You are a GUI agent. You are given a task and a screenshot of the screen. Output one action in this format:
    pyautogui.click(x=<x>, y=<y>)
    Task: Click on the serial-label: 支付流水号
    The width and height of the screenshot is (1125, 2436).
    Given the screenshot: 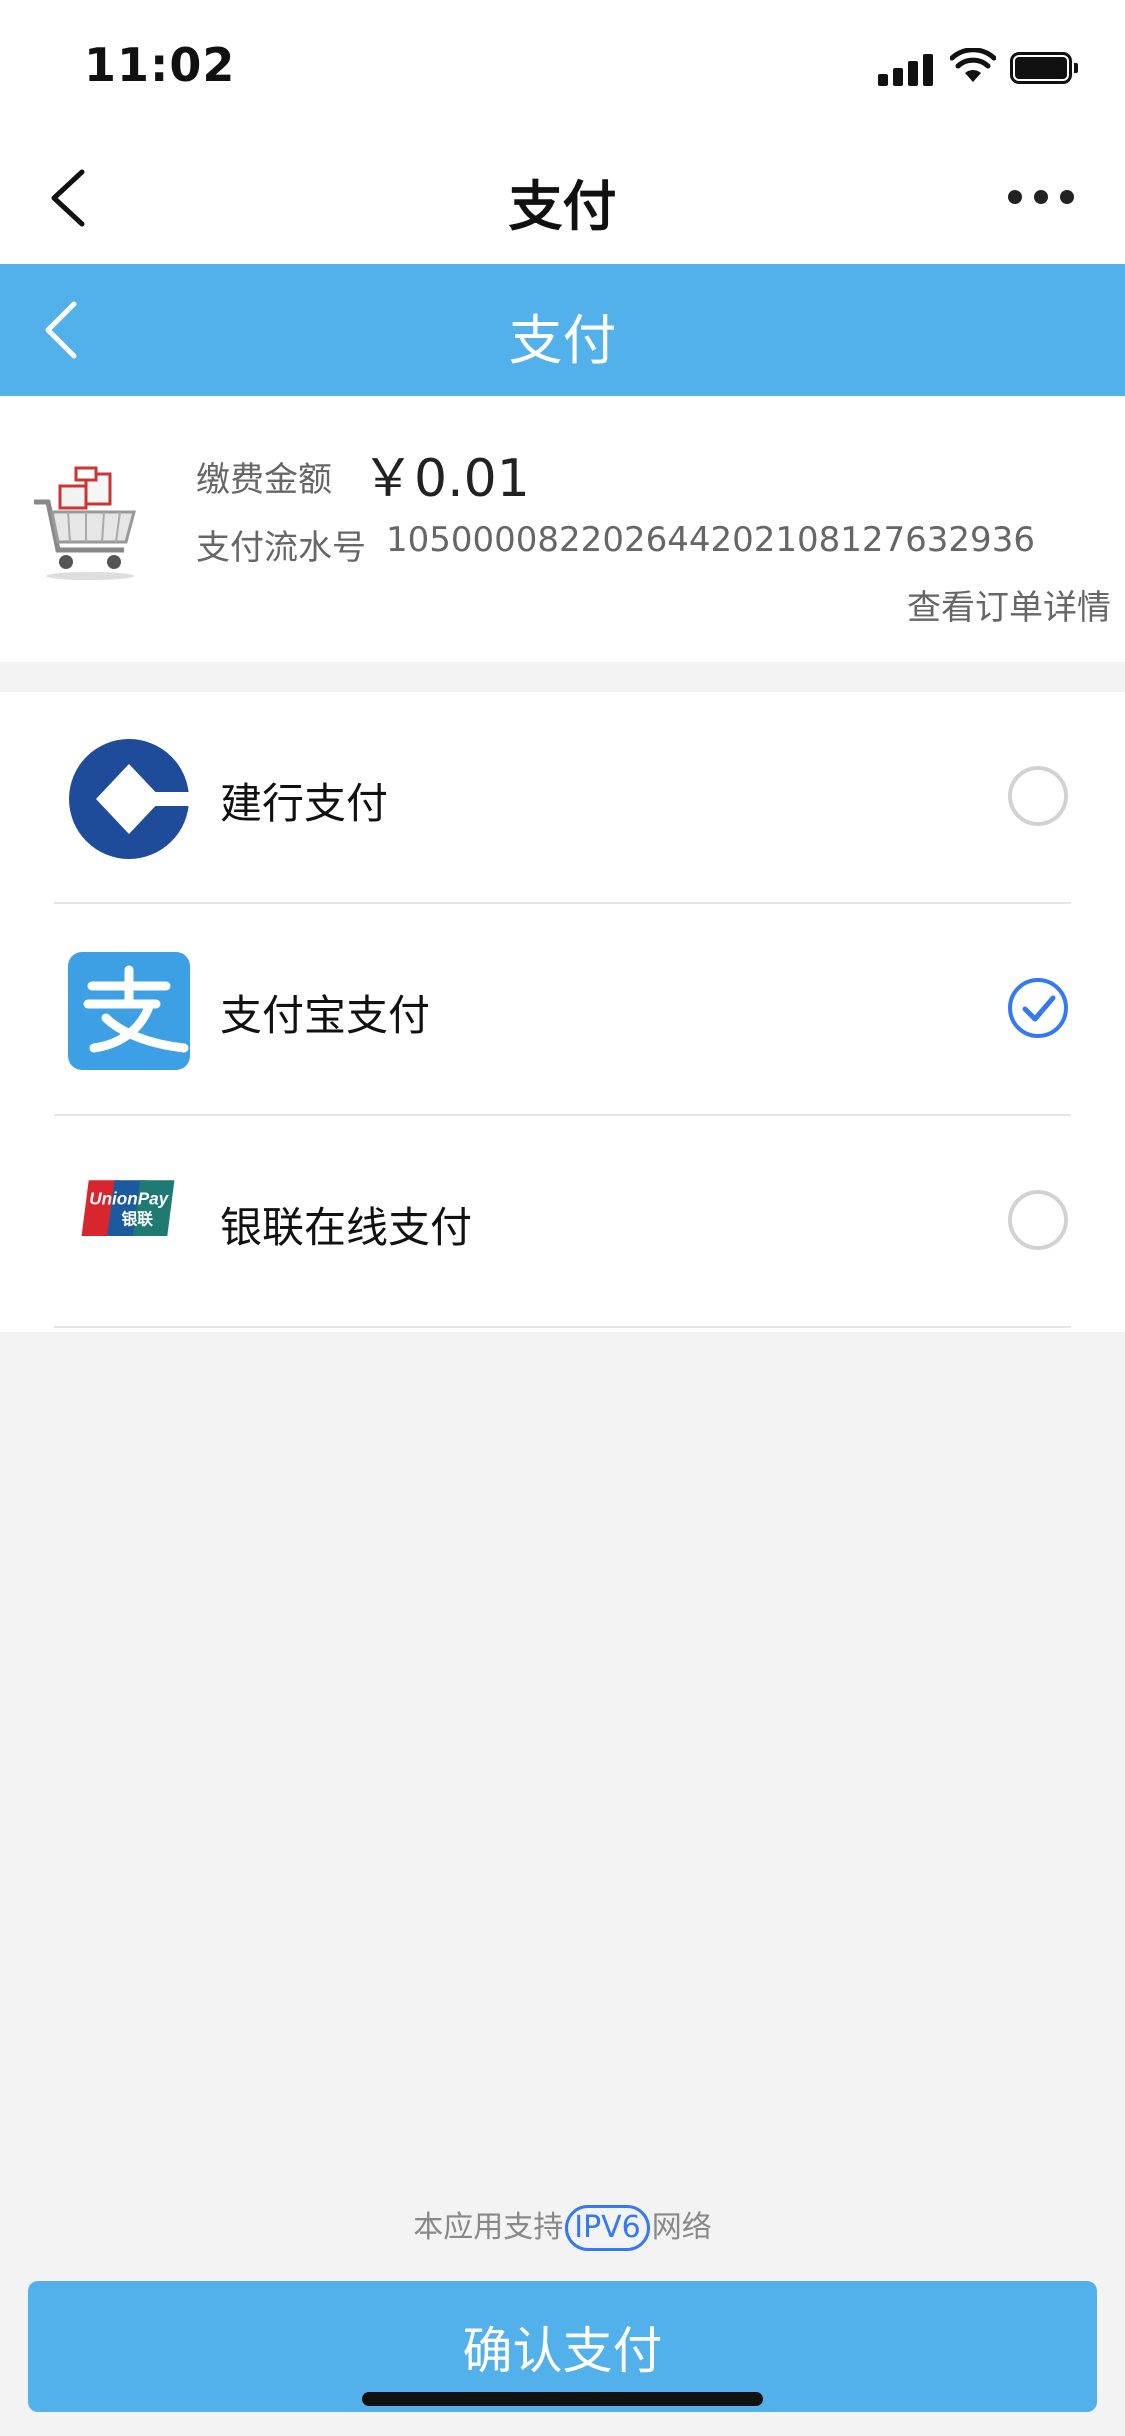 What is the action you would take?
    pyautogui.click(x=281, y=548)
    